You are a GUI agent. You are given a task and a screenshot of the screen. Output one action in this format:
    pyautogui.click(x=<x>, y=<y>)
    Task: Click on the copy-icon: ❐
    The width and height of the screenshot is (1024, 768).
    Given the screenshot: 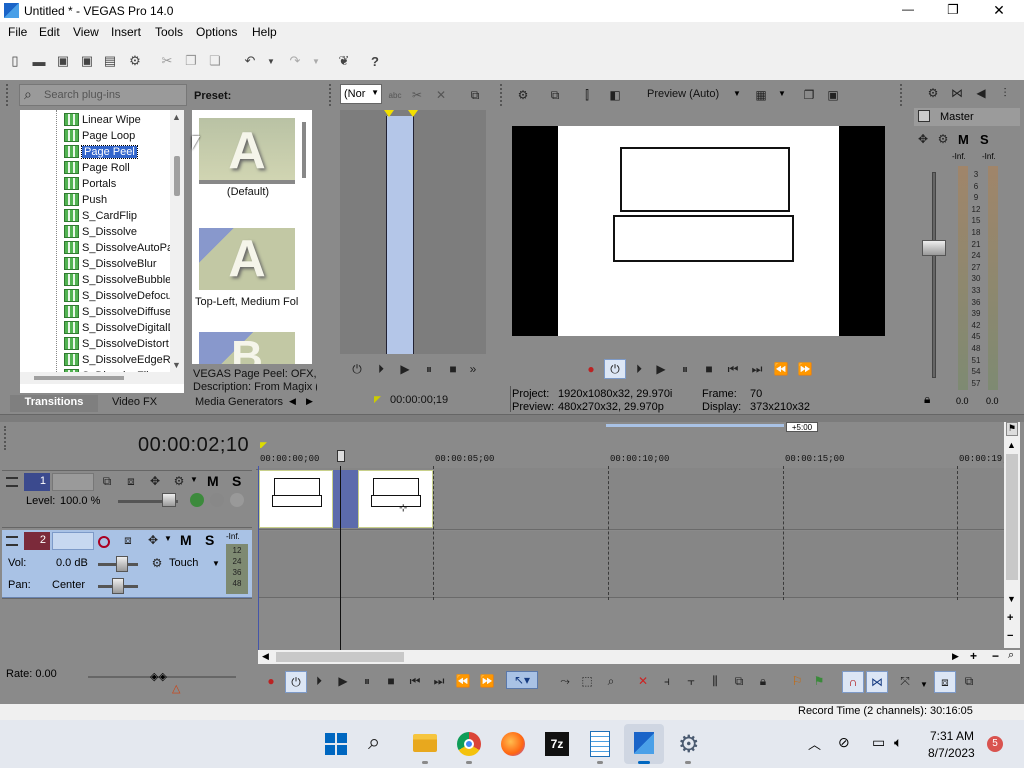 What is the action you would take?
    pyautogui.click(x=191, y=61)
    